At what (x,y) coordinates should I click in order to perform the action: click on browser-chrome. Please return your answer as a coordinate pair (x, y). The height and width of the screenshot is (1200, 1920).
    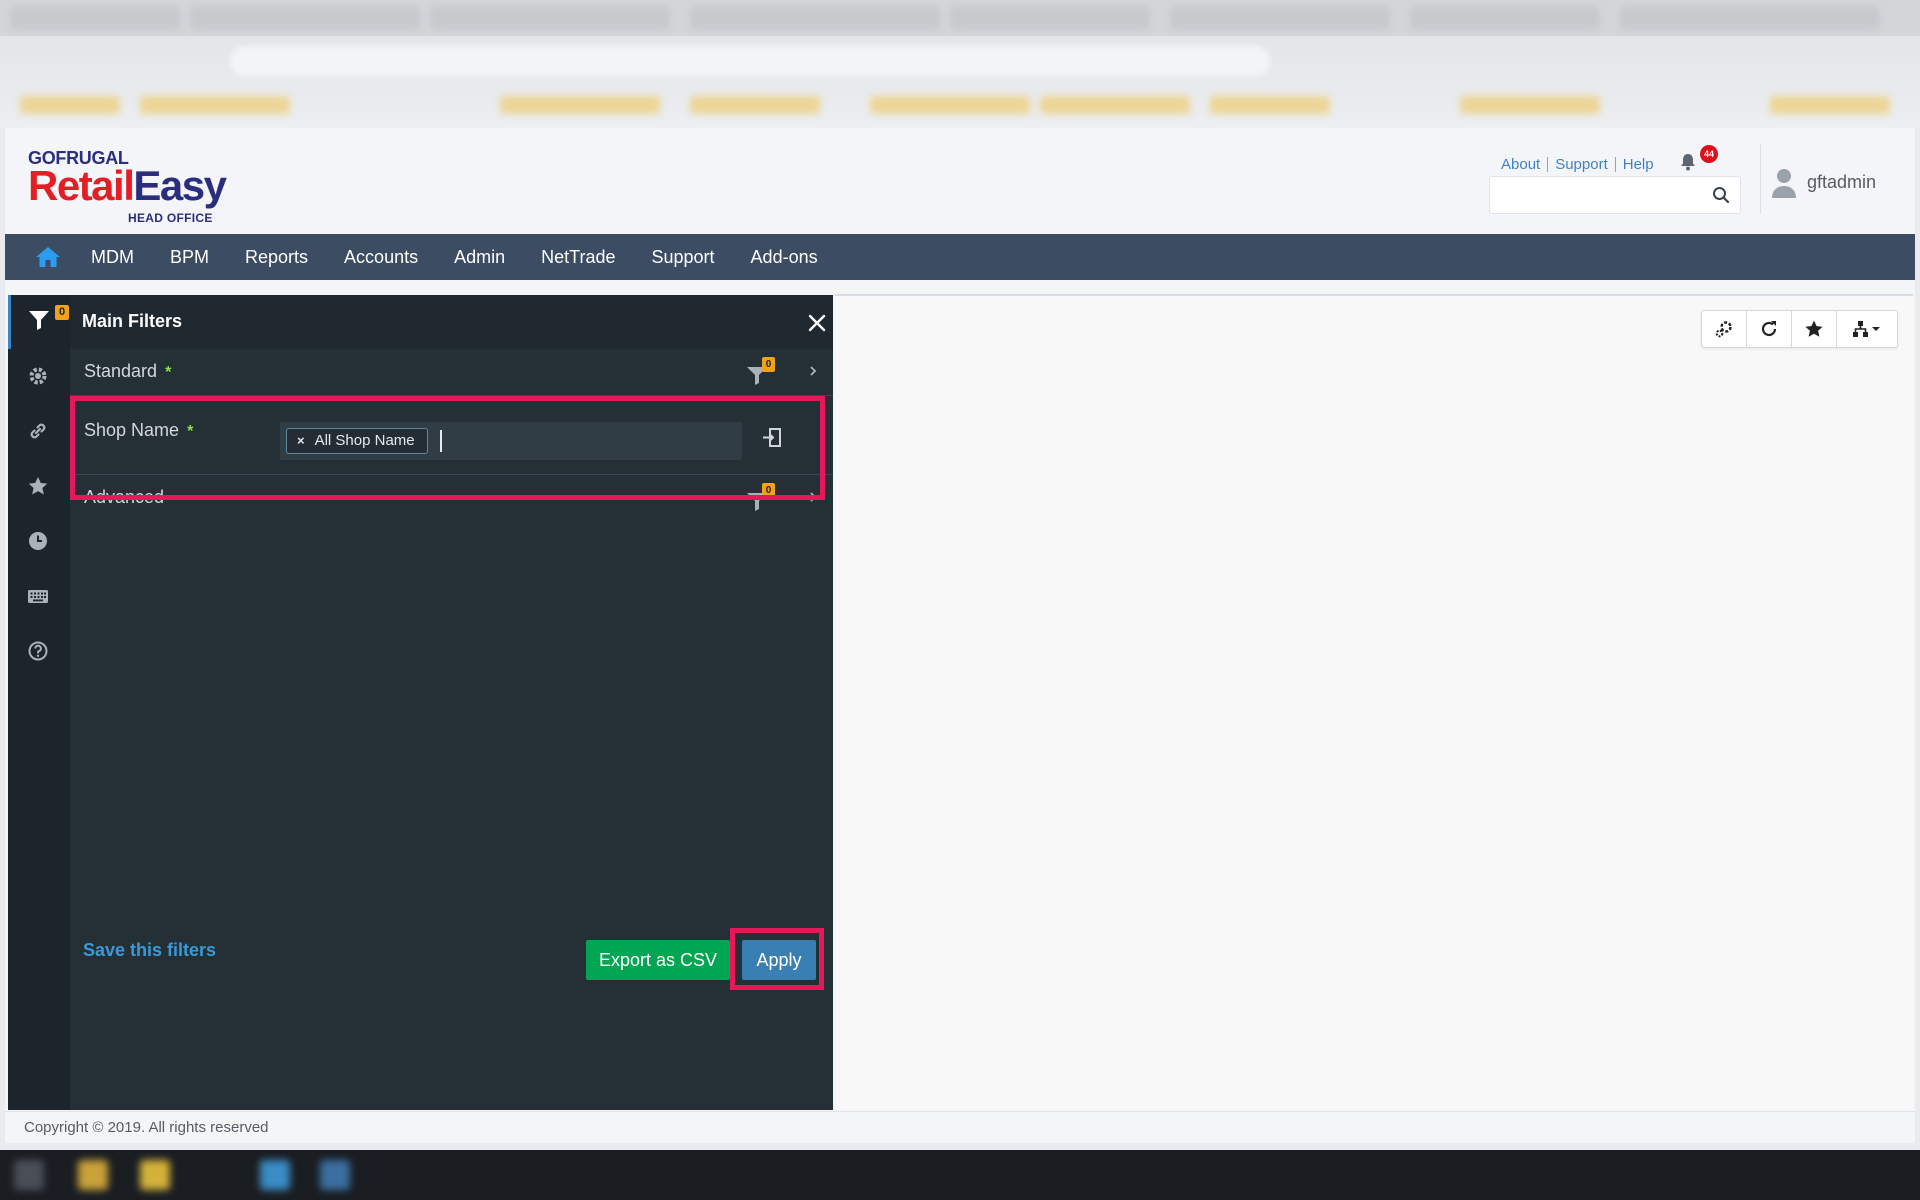
    Looking at the image, I should click on (960, 64).